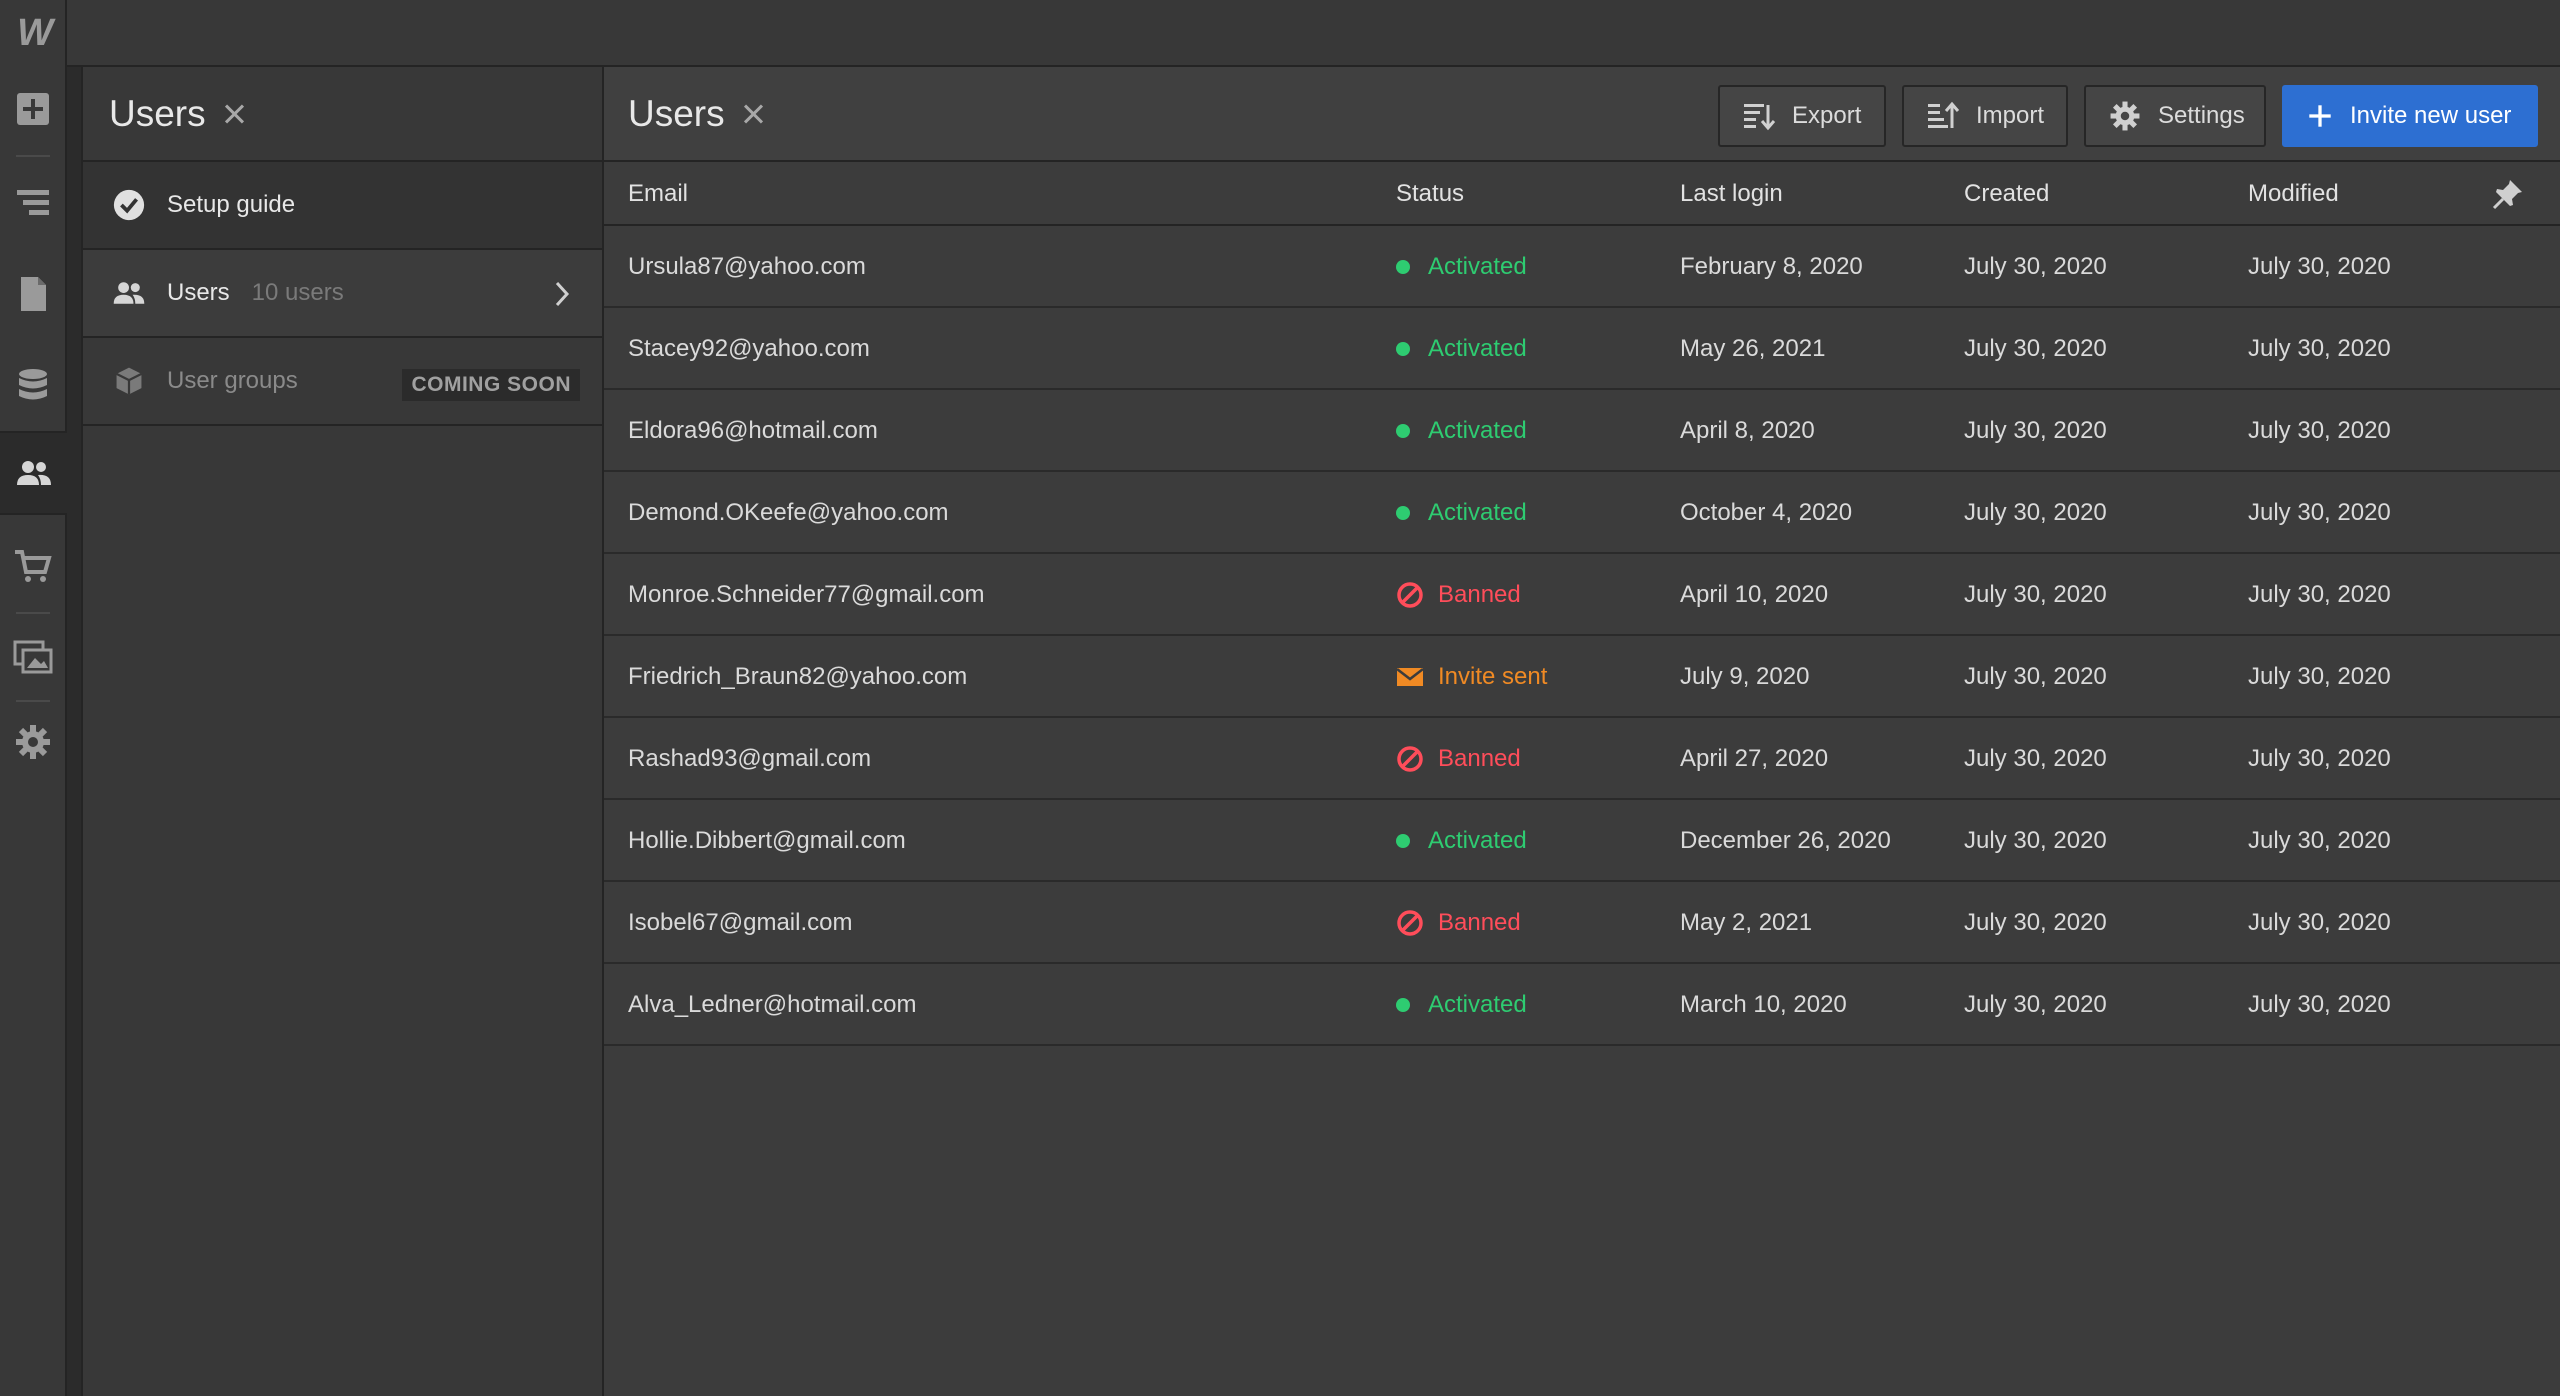 The width and height of the screenshot is (2560, 1396). I want to click on sidebar-item-label: Users, so click(198, 292).